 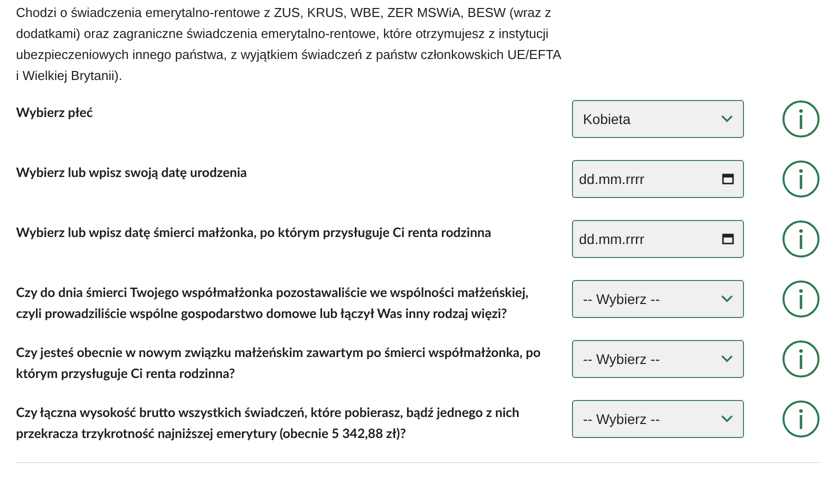 What do you see at coordinates (658, 119) in the screenshot?
I see `dropdown: Kobieta` at bounding box center [658, 119].